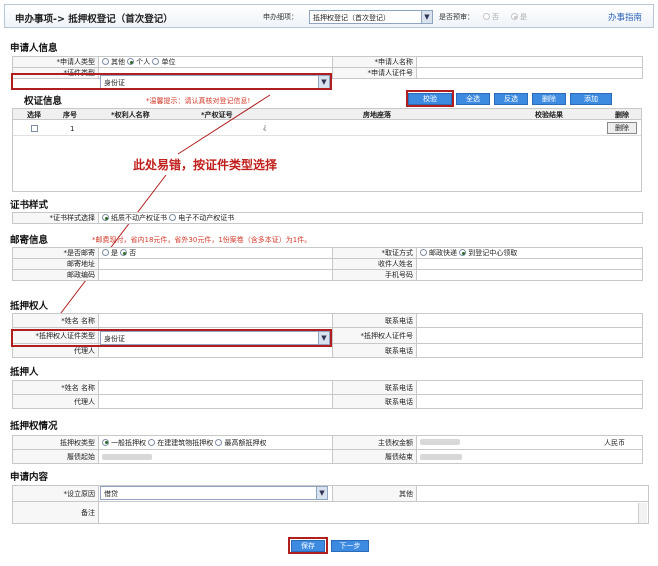  What do you see at coordinates (529, 456) in the screenshot?
I see `end-input` at bounding box center [529, 456].